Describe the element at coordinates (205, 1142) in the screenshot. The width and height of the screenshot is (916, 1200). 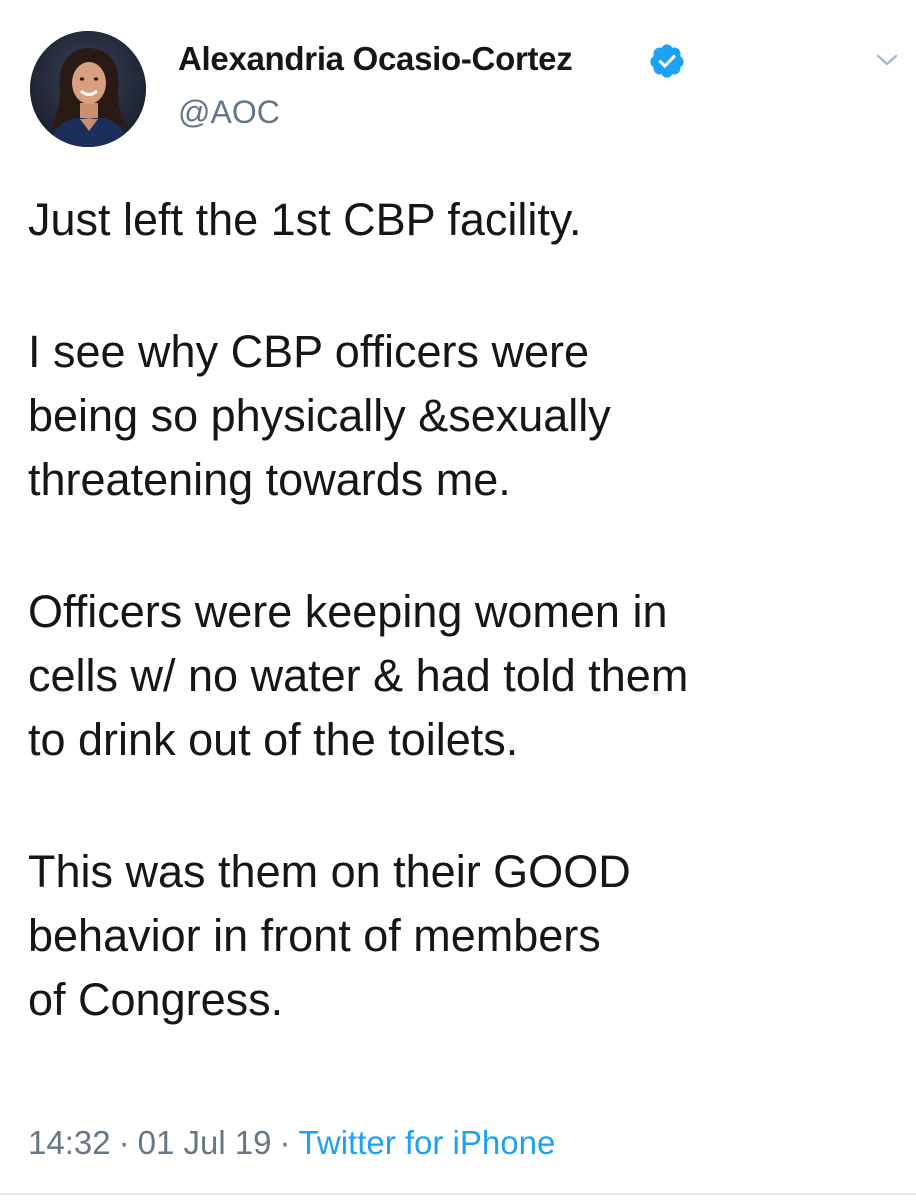
I see `tweet-date: 01 Jul 19` at that location.